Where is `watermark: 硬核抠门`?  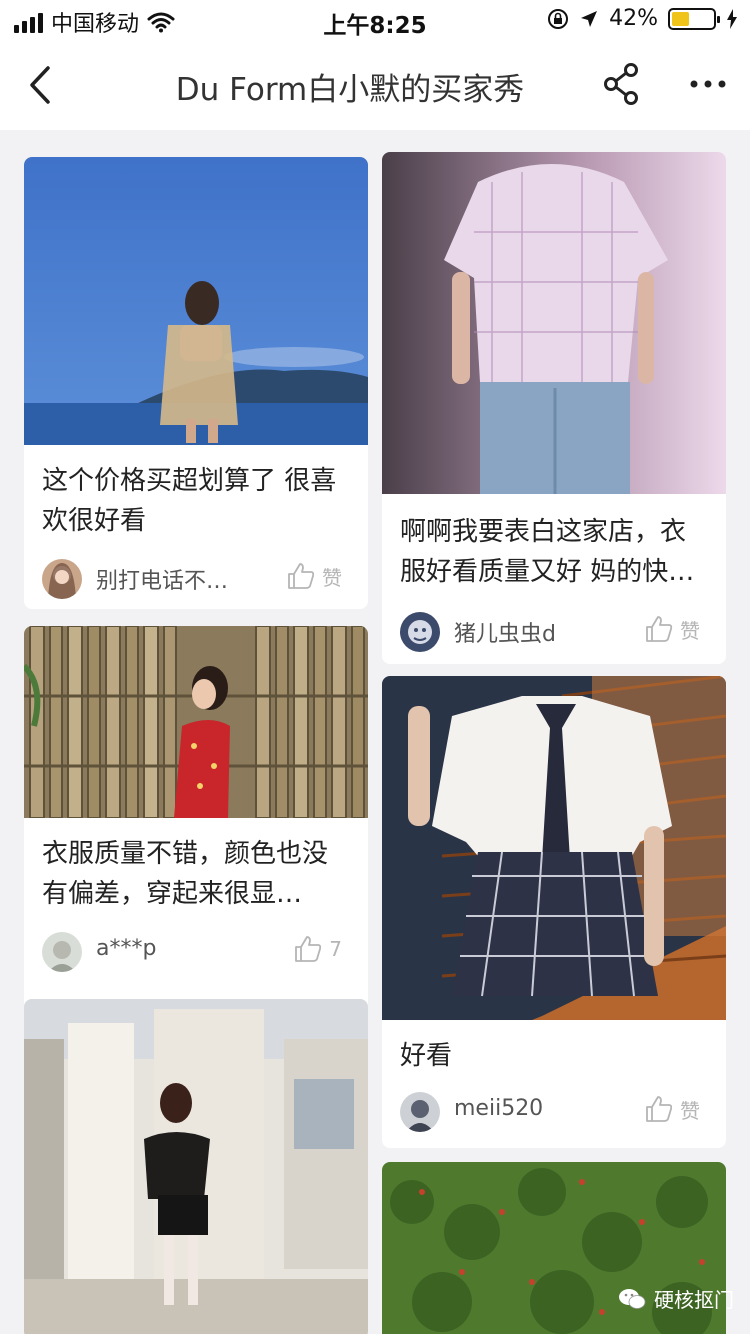 watermark: 硬核抠门 is located at coordinates (676, 1298).